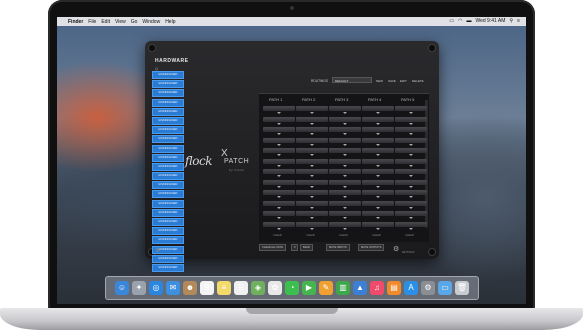 This screenshot has width=583, height=335. Describe the element at coordinates (392, 81) in the screenshot. I see `save-button: SAVE` at that location.